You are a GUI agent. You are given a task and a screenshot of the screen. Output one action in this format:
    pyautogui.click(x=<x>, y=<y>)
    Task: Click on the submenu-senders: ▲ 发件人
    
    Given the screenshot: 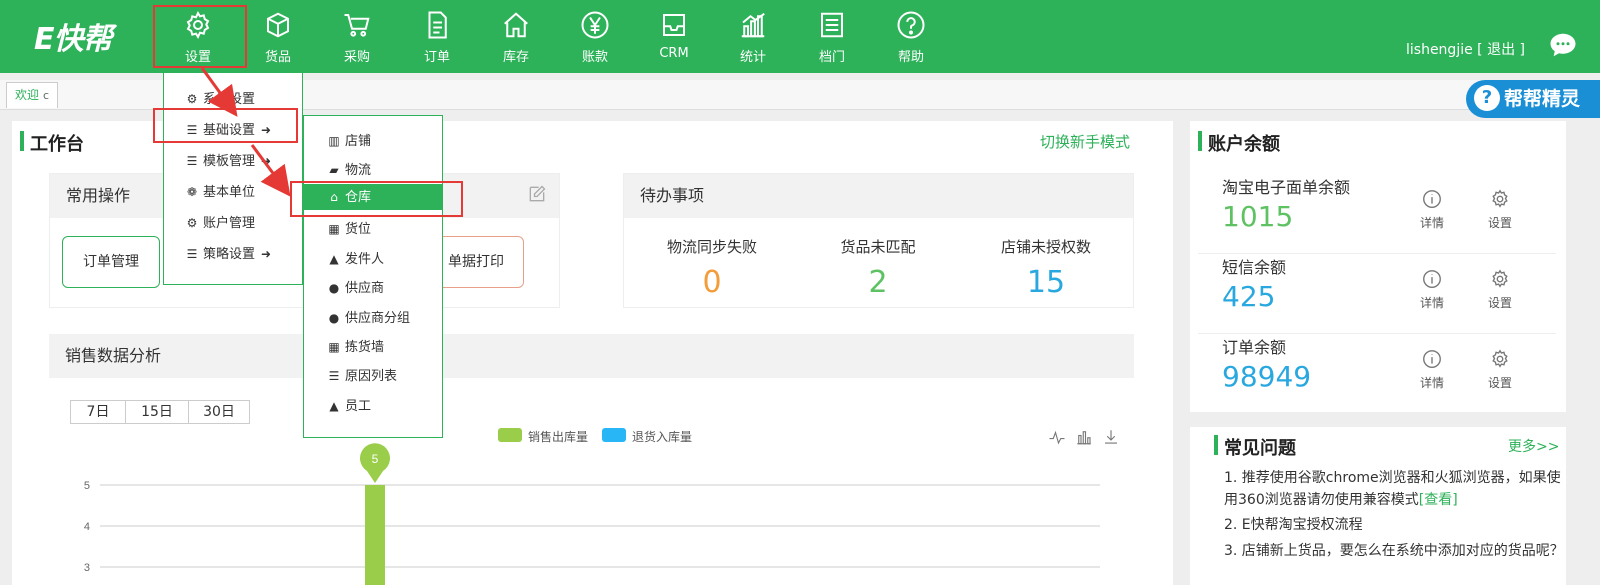 What is the action you would take?
    pyautogui.click(x=384, y=257)
    